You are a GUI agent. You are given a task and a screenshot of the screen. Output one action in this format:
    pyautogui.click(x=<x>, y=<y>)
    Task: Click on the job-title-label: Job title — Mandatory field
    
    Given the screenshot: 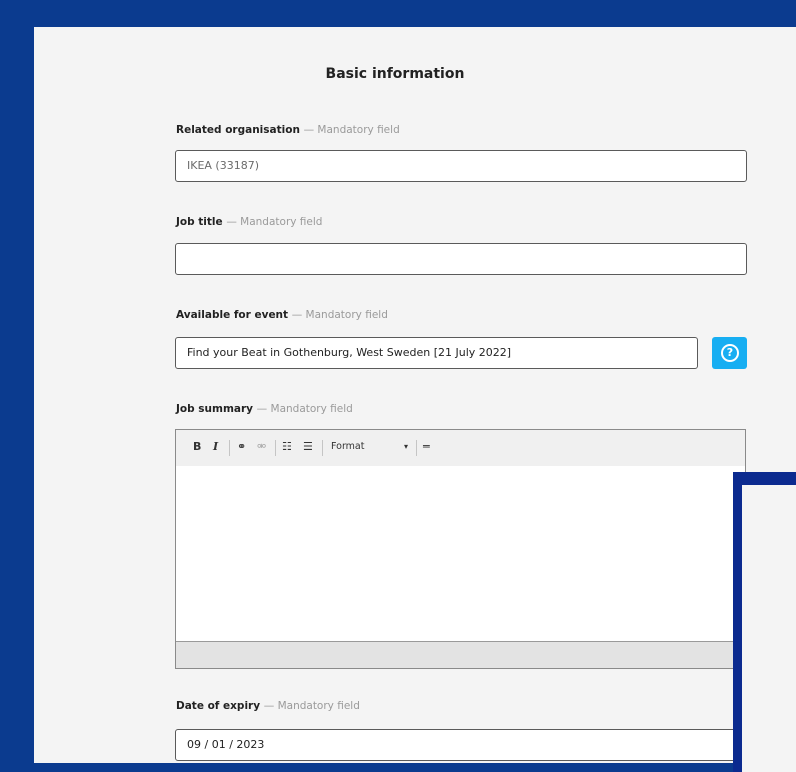 What is the action you would take?
    pyautogui.click(x=249, y=222)
    